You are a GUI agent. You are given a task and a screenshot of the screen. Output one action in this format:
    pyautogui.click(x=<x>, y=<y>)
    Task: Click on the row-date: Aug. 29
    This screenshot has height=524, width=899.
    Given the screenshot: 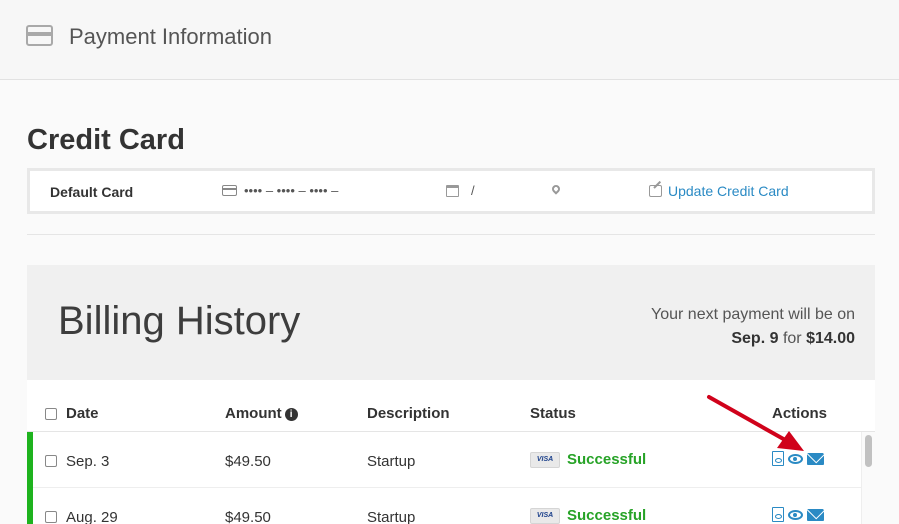 What is the action you would take?
    pyautogui.click(x=92, y=516)
    